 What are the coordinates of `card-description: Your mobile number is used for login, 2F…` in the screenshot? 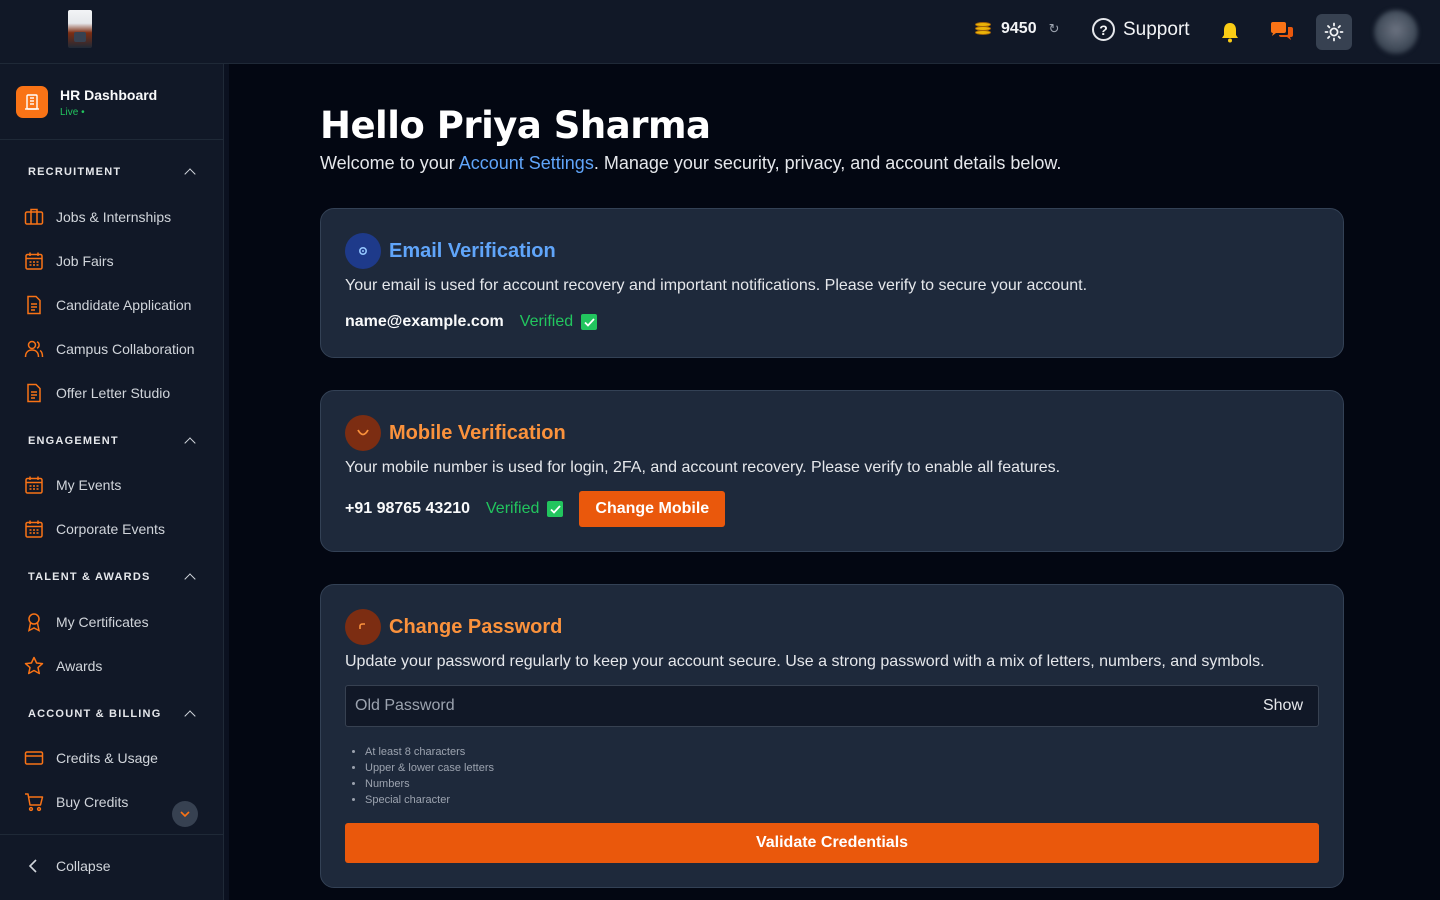 It's located at (703, 467).